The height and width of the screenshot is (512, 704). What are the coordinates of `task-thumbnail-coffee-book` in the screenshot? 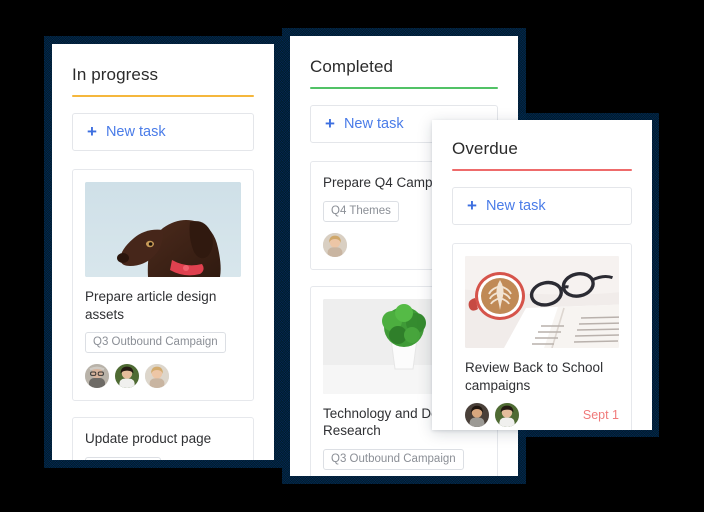 It's located at (542, 301).